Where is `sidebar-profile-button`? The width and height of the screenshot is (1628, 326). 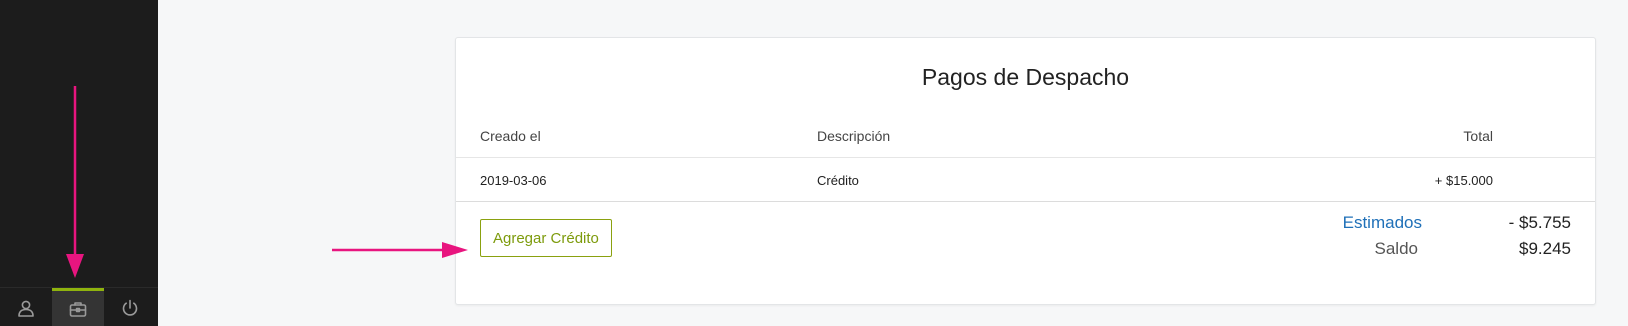
sidebar-profile-button is located at coordinates (26, 307).